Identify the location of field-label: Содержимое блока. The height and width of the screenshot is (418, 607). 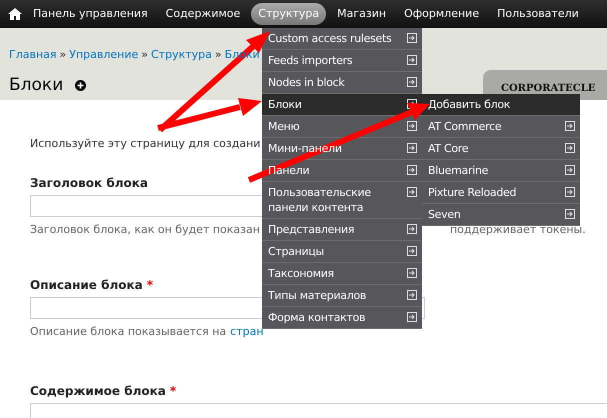
(98, 391).